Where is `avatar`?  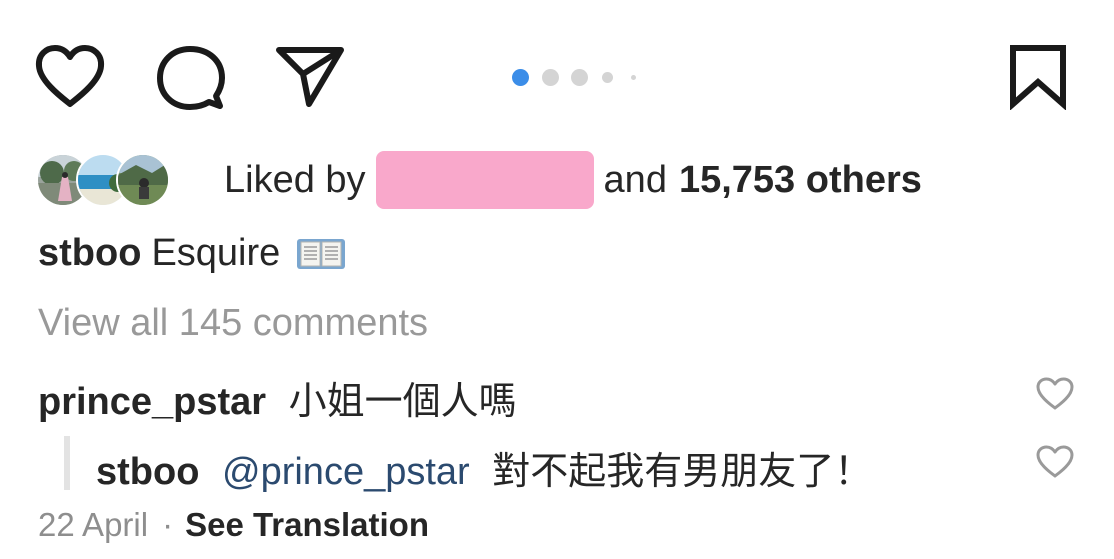 avatar is located at coordinates (143, 180).